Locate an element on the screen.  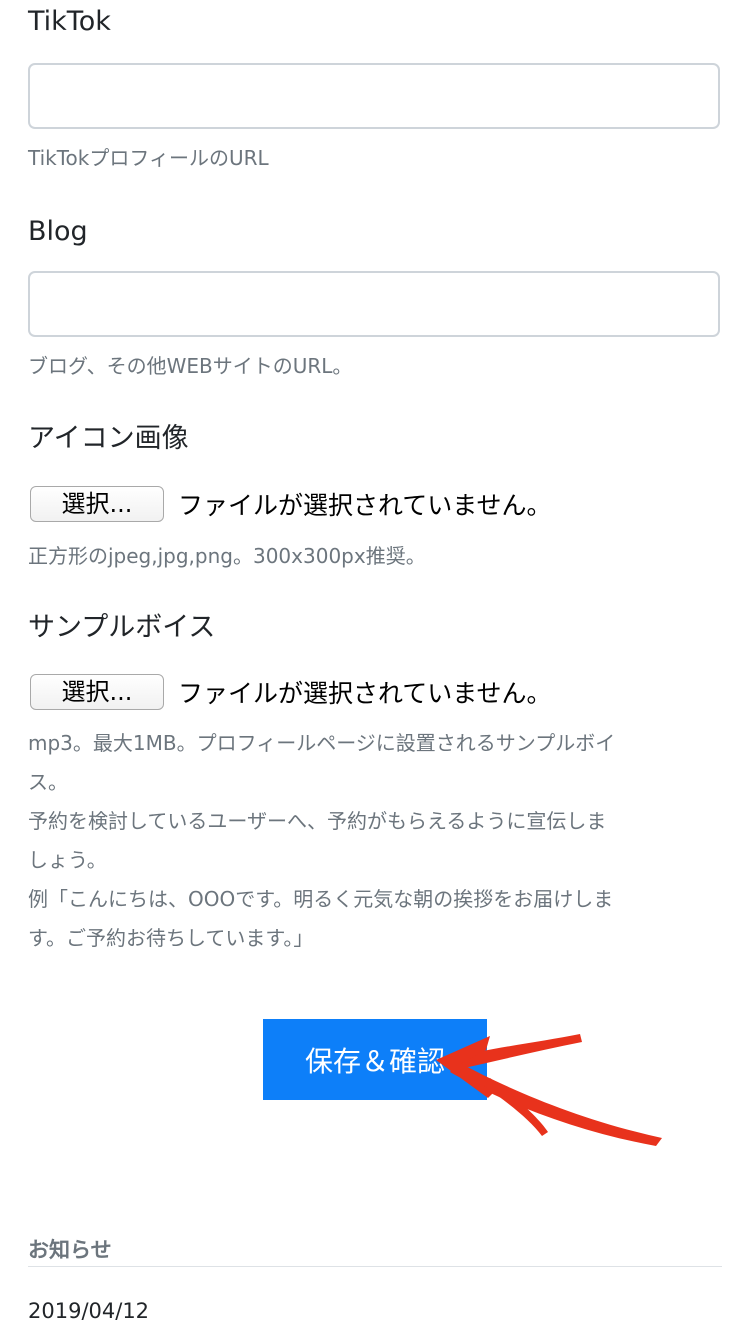
blog-url-input is located at coordinates (374, 304).